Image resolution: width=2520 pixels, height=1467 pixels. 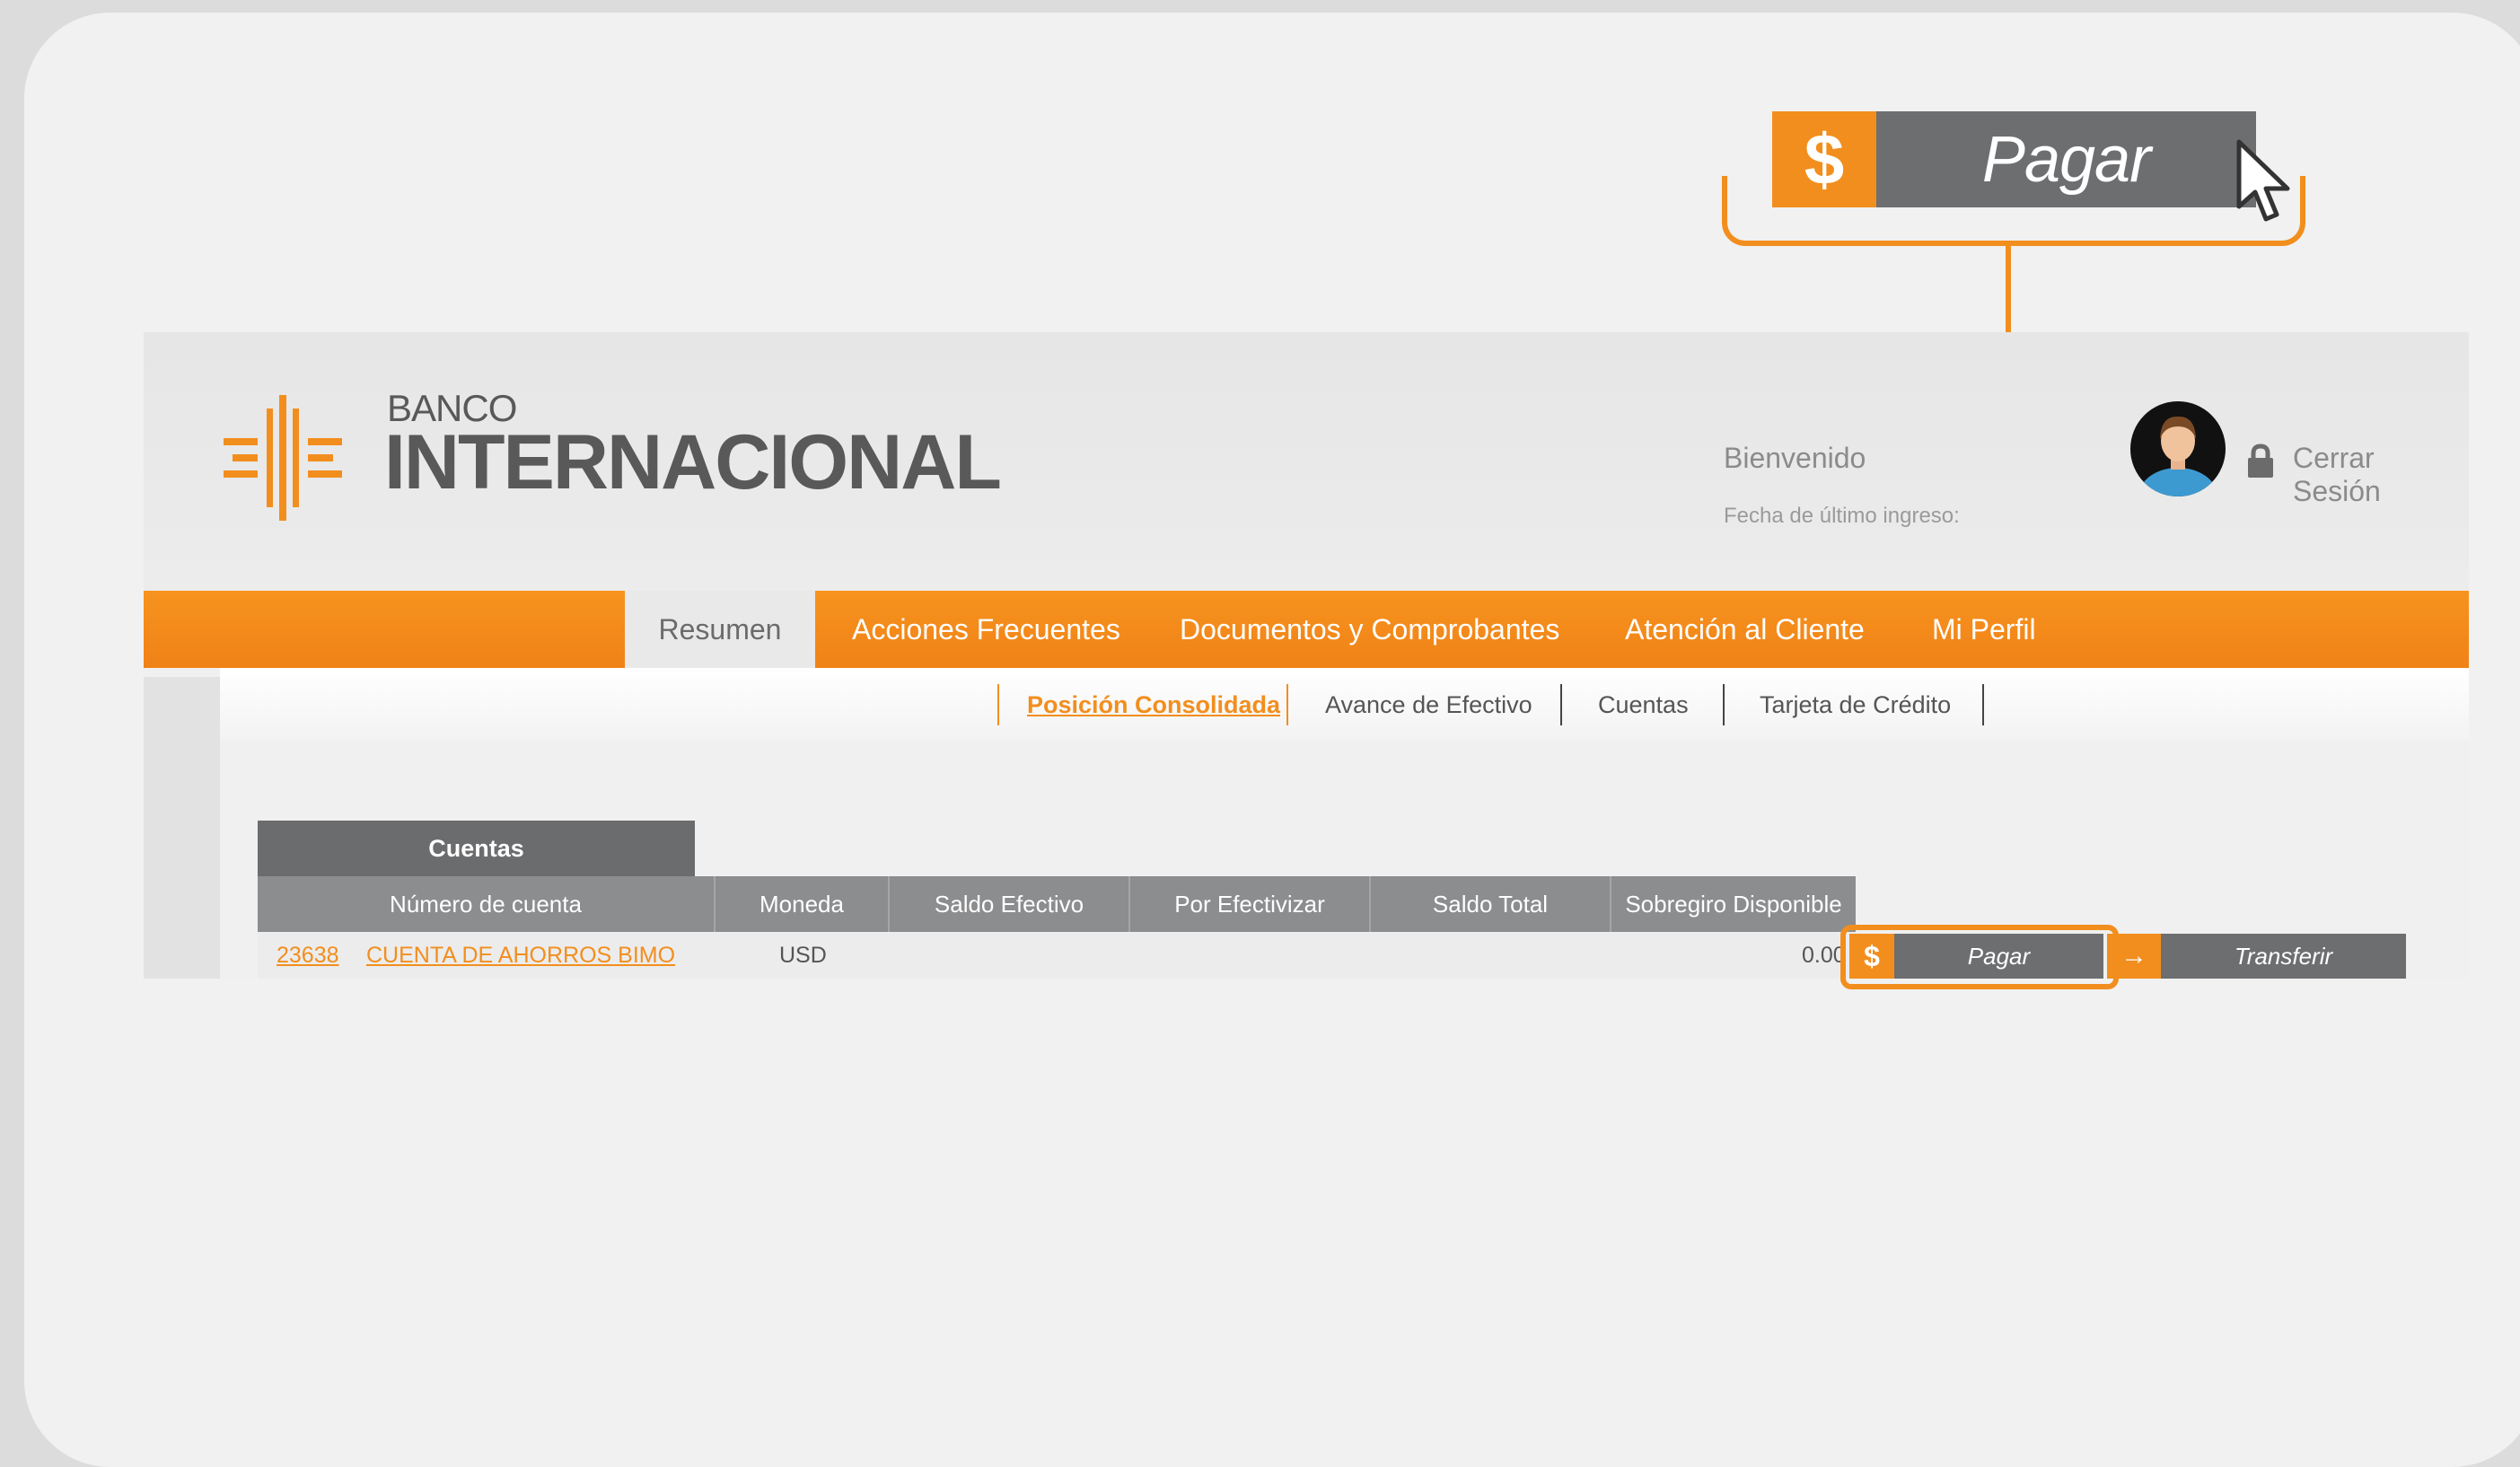 What do you see at coordinates (2013, 211) in the screenshot?
I see `callout-bracket` at bounding box center [2013, 211].